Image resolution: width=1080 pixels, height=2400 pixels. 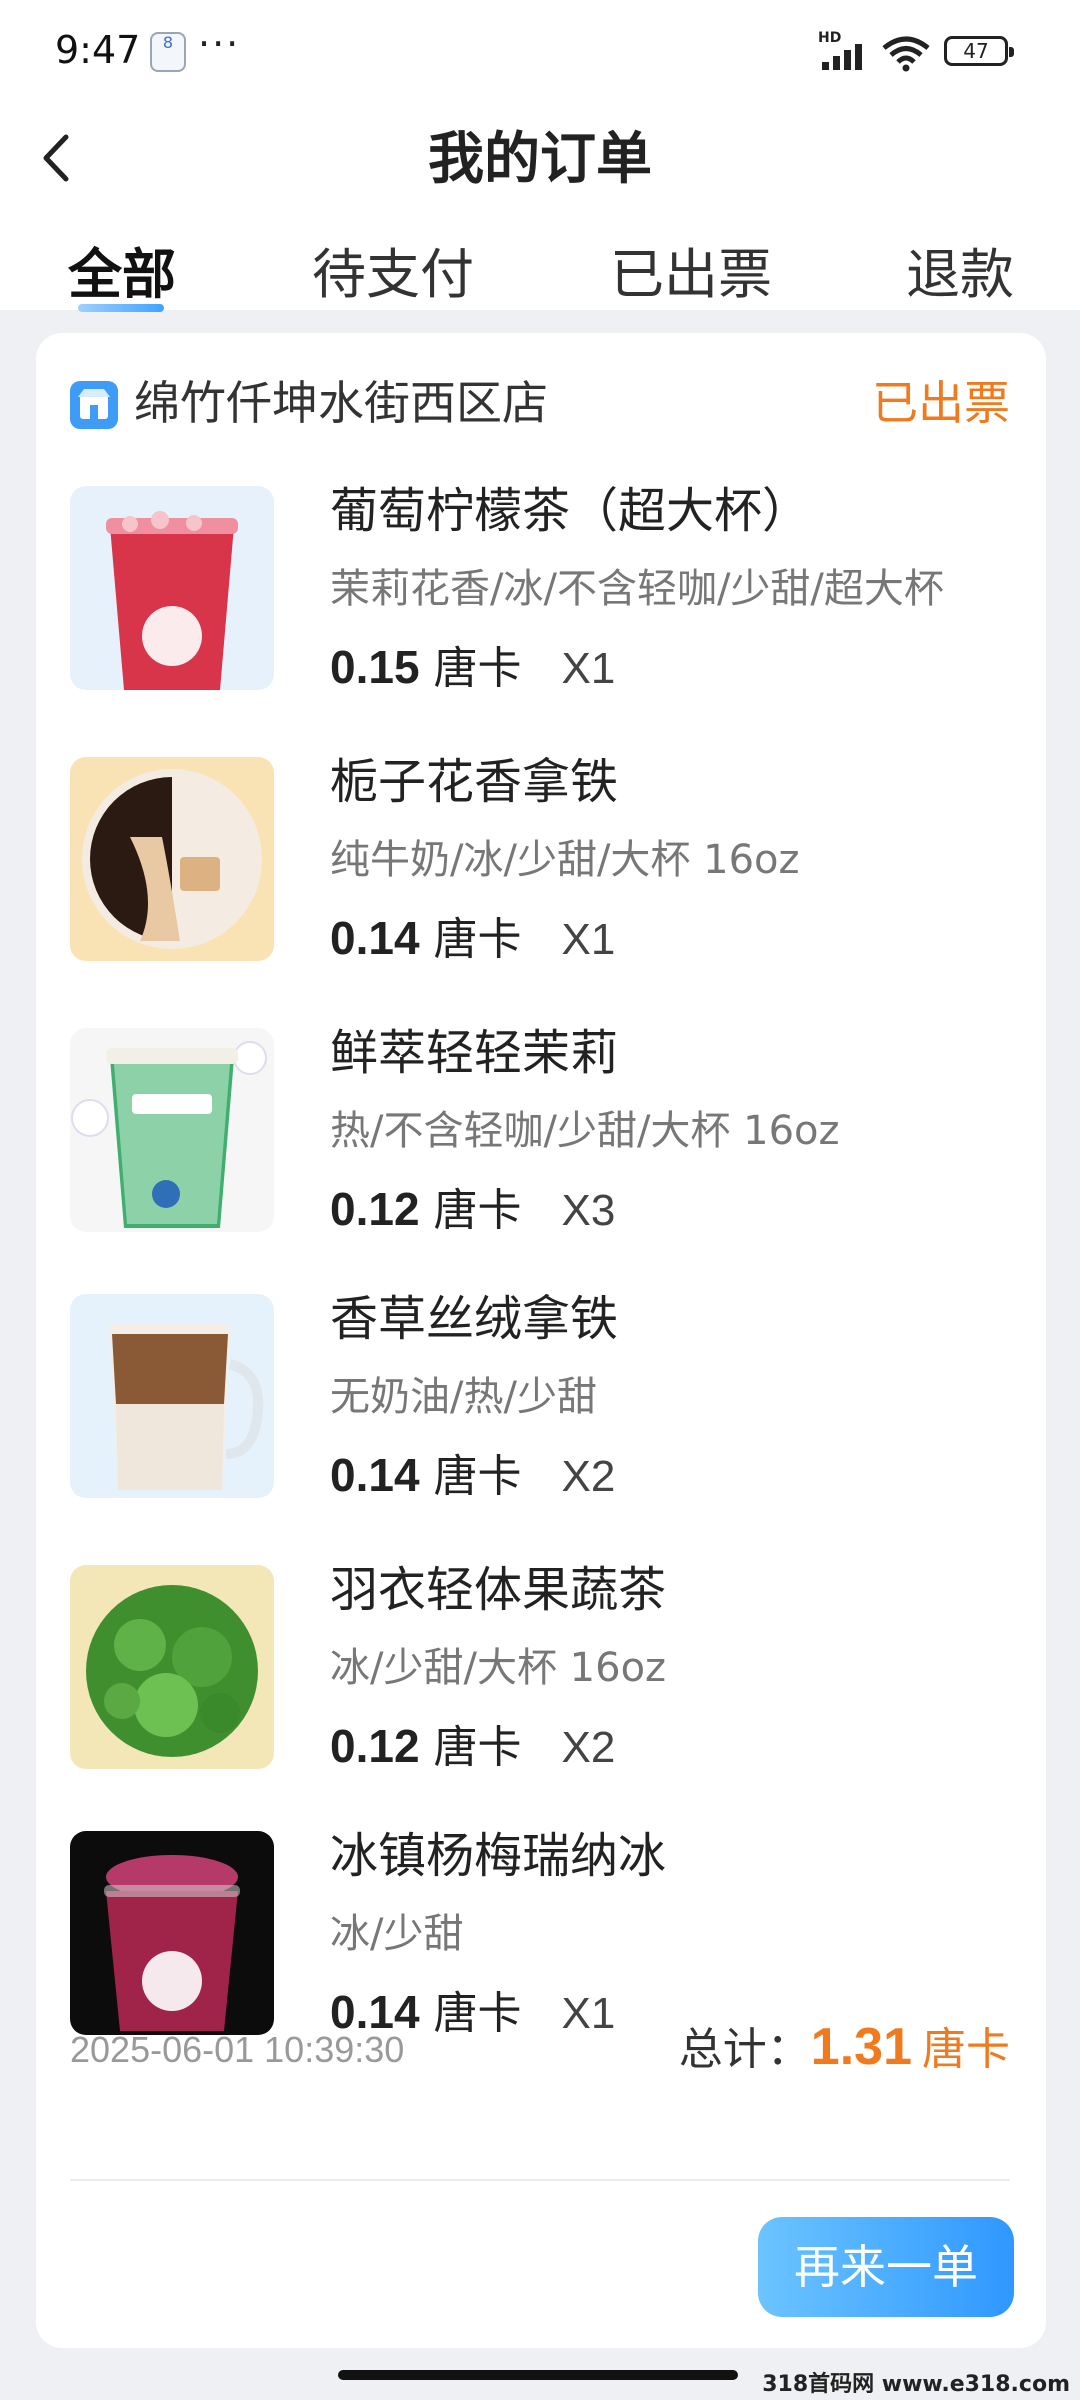 What do you see at coordinates (540, 266) in the screenshot?
I see `order-tabs: 全部 待支付 已出票 退款` at bounding box center [540, 266].